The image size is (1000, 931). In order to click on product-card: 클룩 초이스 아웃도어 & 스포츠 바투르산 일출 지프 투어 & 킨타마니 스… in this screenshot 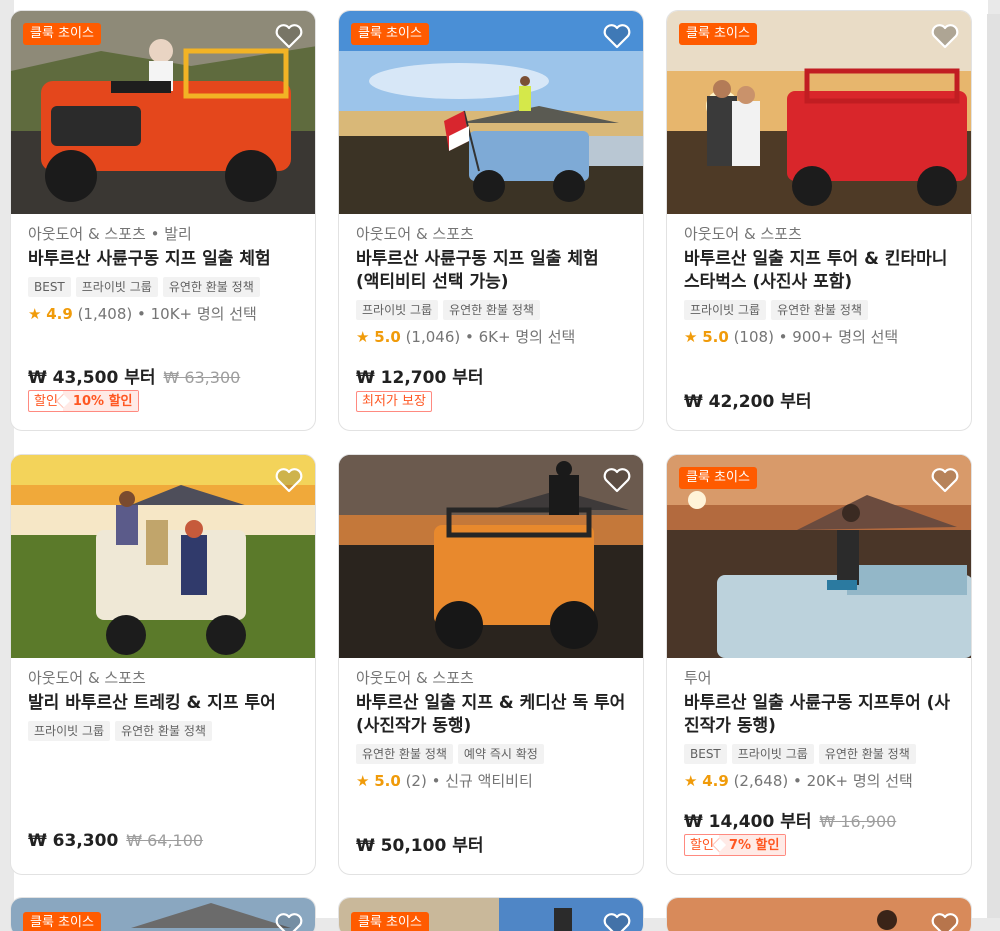, I will do `click(819, 220)`.